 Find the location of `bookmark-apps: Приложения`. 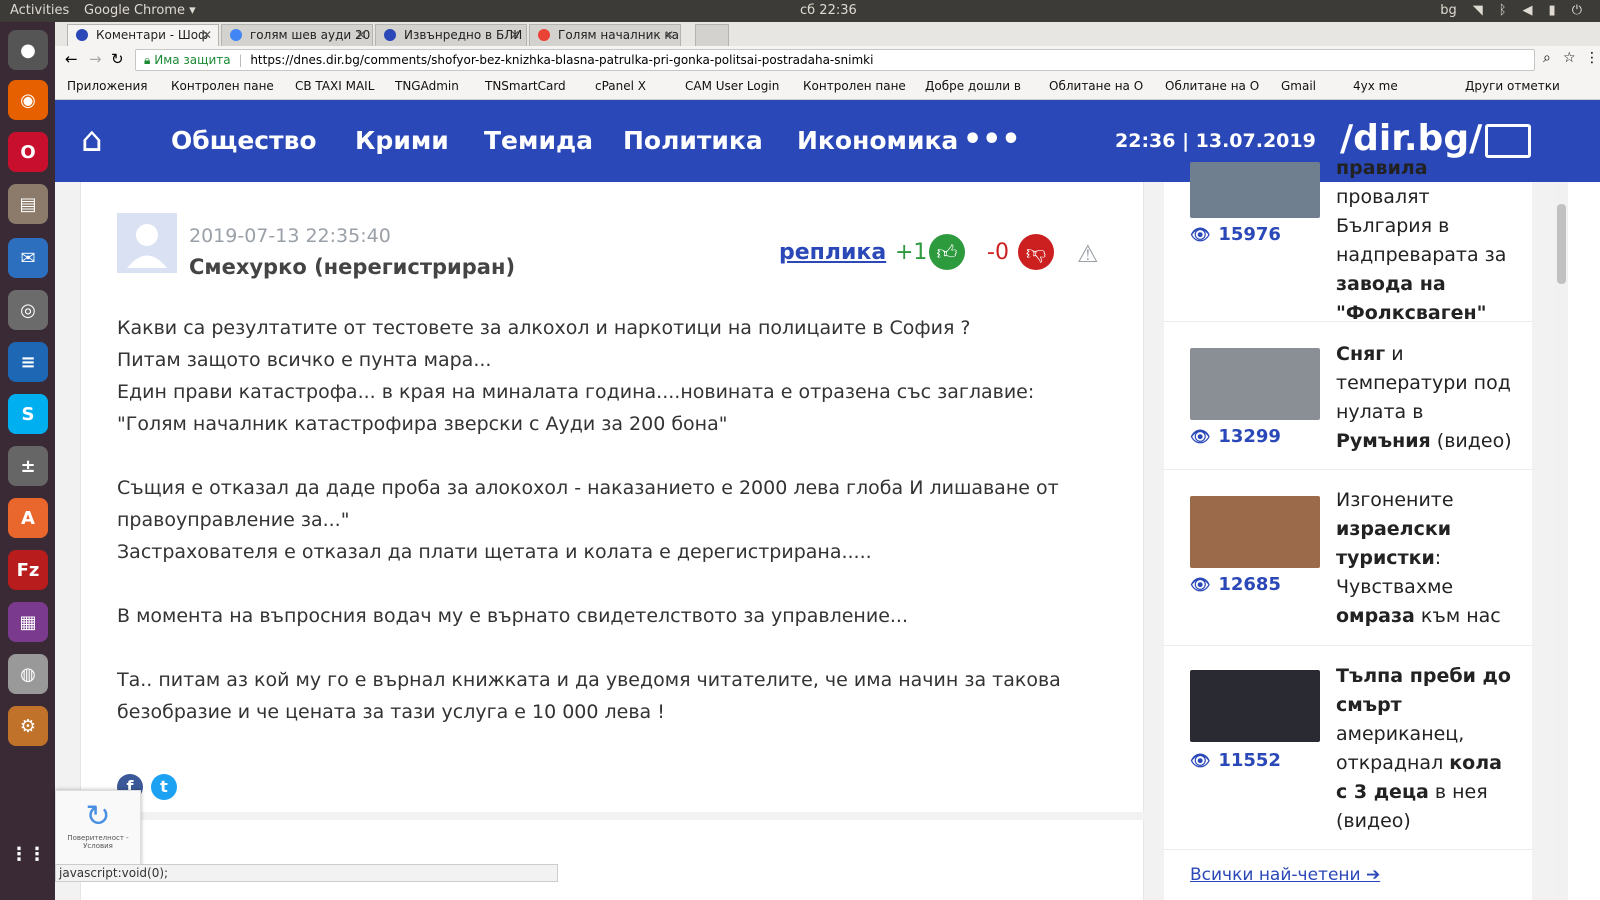

bookmark-apps: Приложения is located at coordinates (107, 86).